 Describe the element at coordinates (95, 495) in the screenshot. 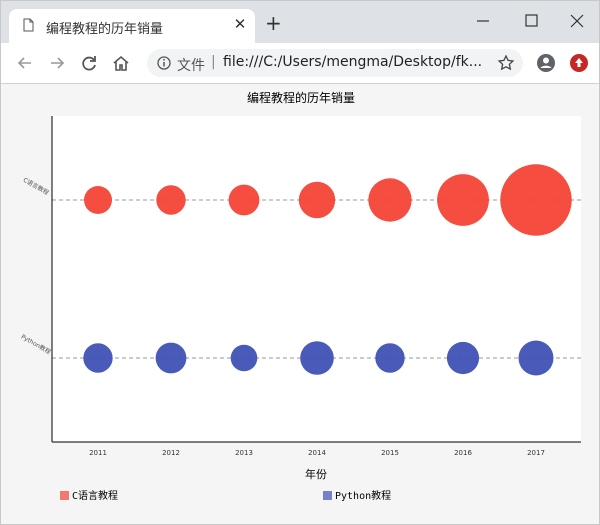

I see `legend-label: C语言教程` at that location.